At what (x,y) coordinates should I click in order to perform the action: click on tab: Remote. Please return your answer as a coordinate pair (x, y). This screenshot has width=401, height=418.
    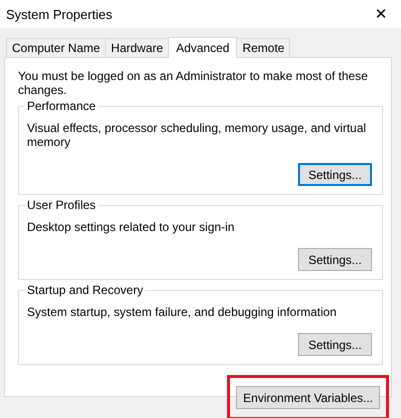
    Looking at the image, I should click on (263, 47).